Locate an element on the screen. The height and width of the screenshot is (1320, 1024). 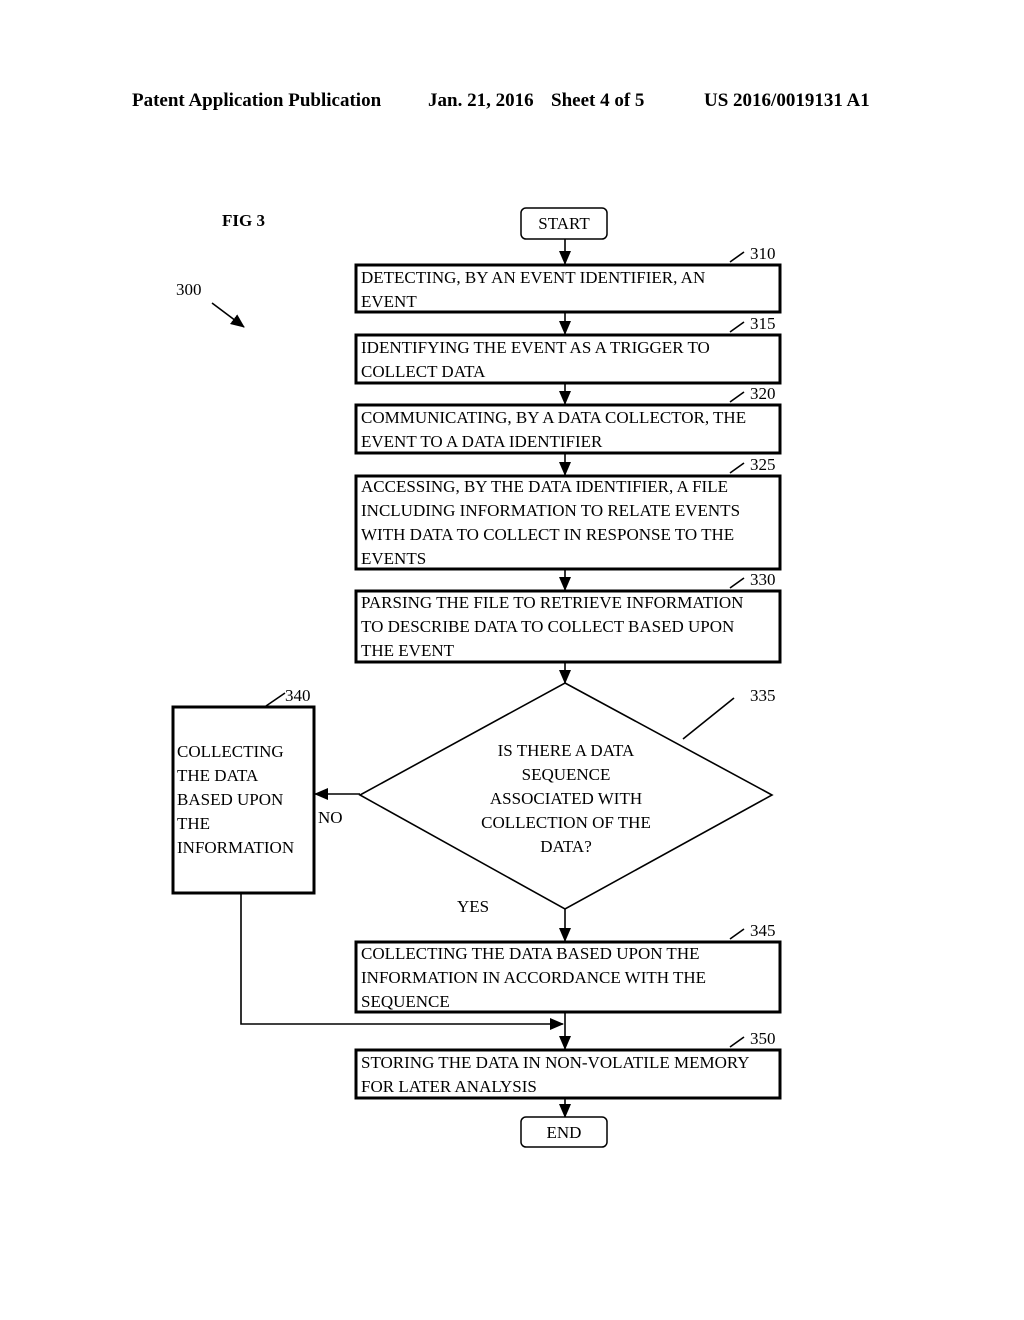
step-text: COLLECTING THE DATA BASED UPON THE is located at coordinates (530, 953).